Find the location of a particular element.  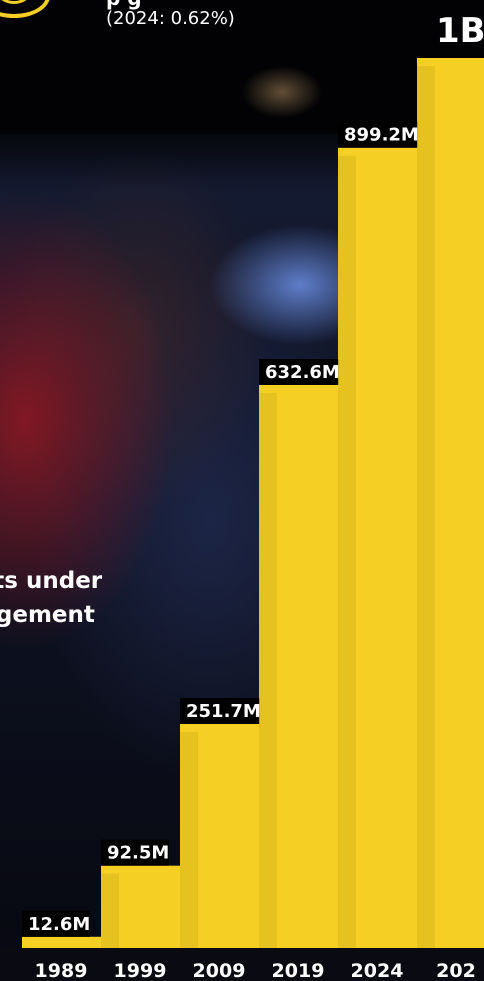

x-tick-label-2019: 2019 is located at coordinates (298, 970).